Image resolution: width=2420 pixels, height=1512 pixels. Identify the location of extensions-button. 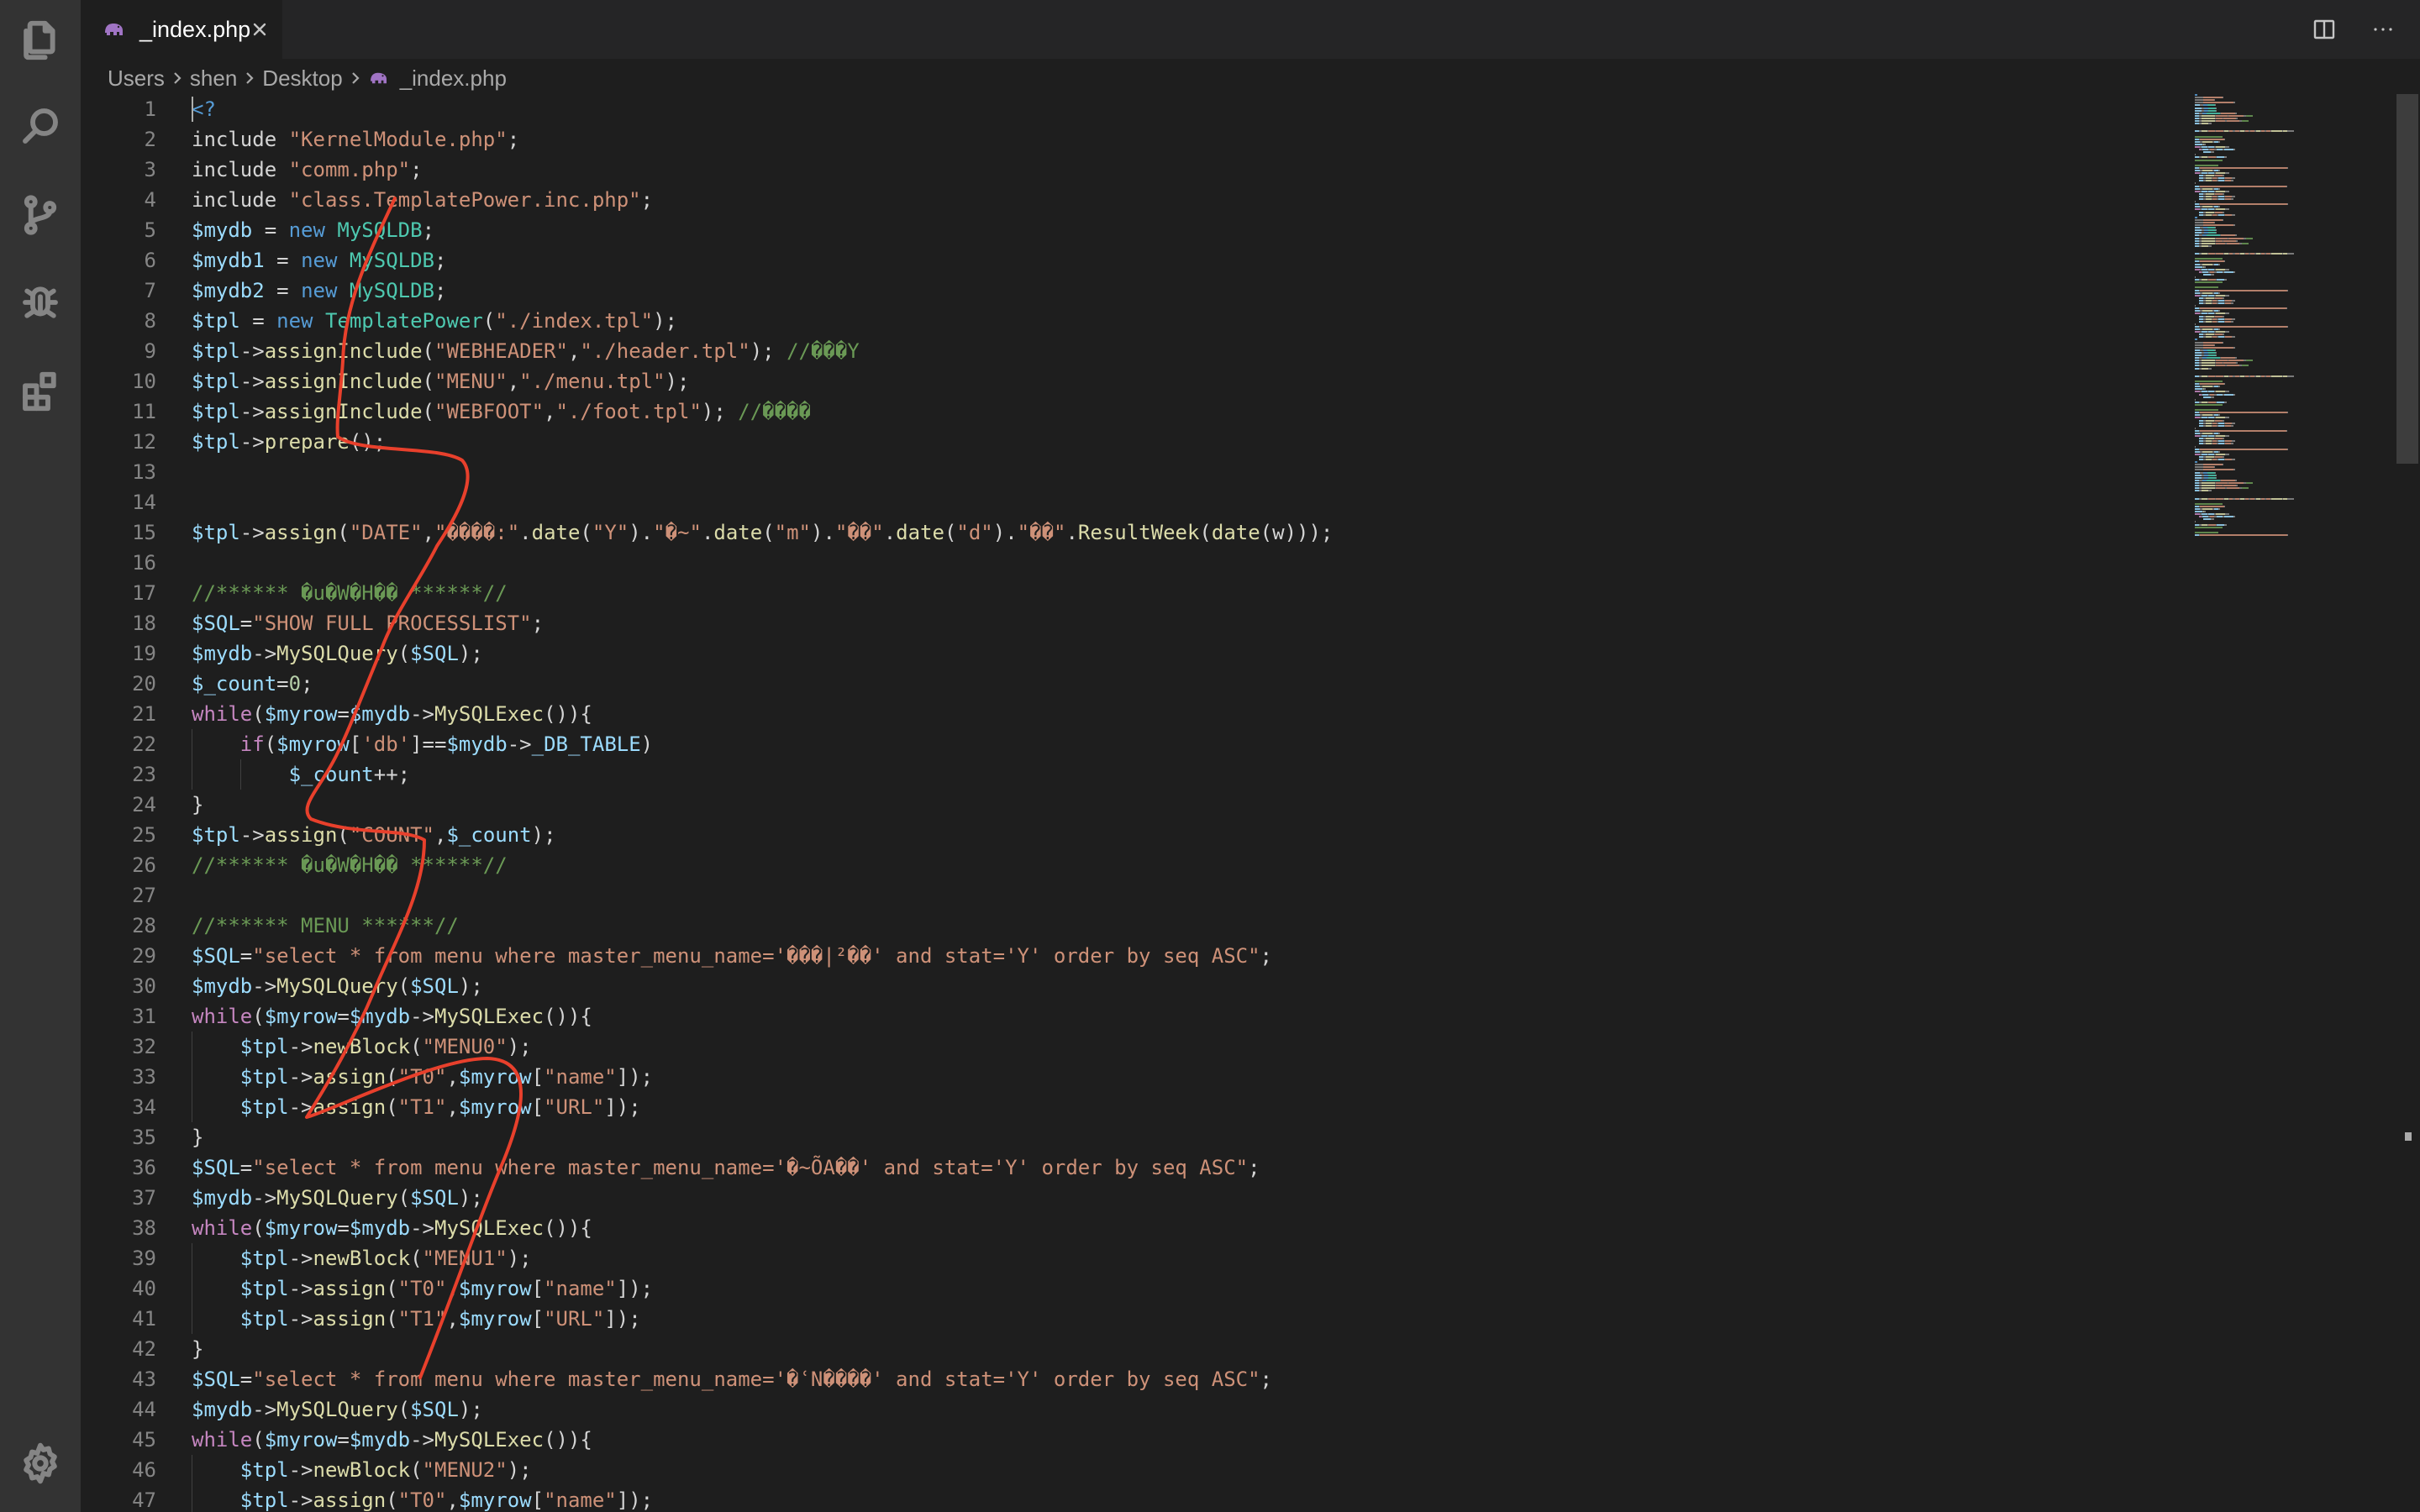
(40, 391).